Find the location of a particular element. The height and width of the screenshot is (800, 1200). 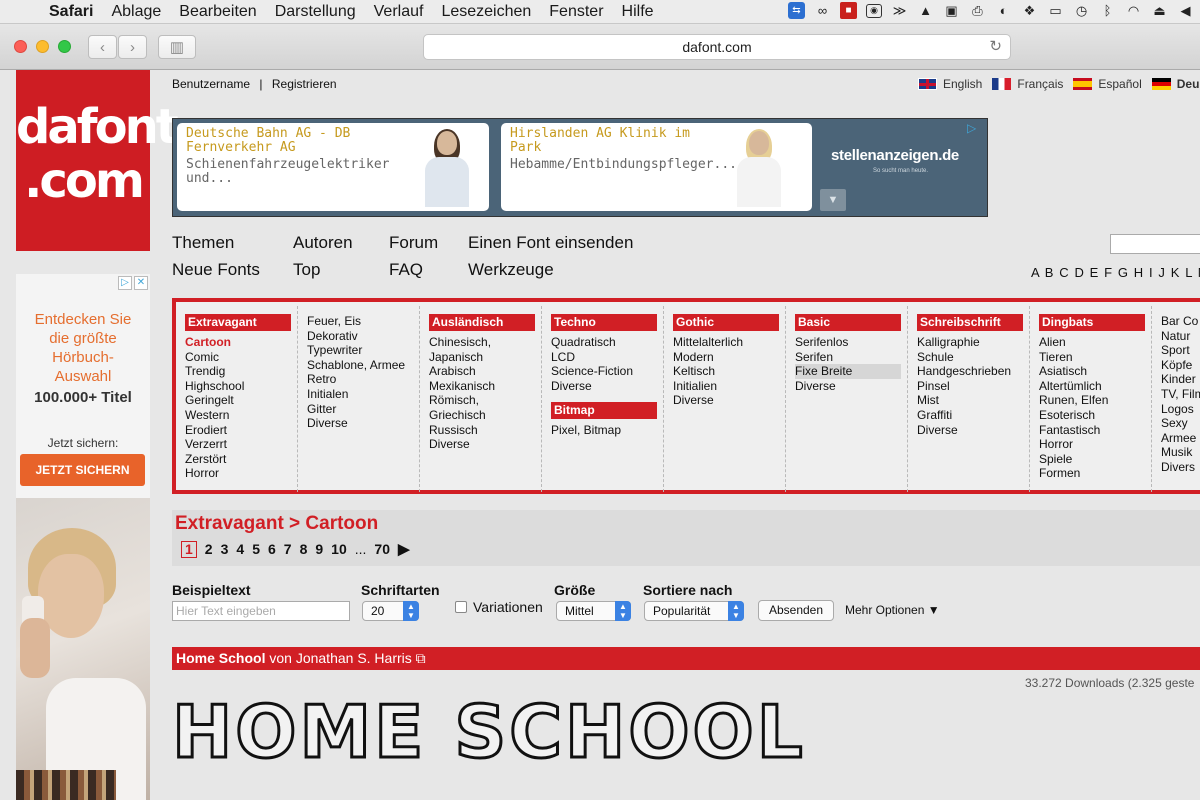

category-item: Quadratisch is located at coordinates (607, 342).